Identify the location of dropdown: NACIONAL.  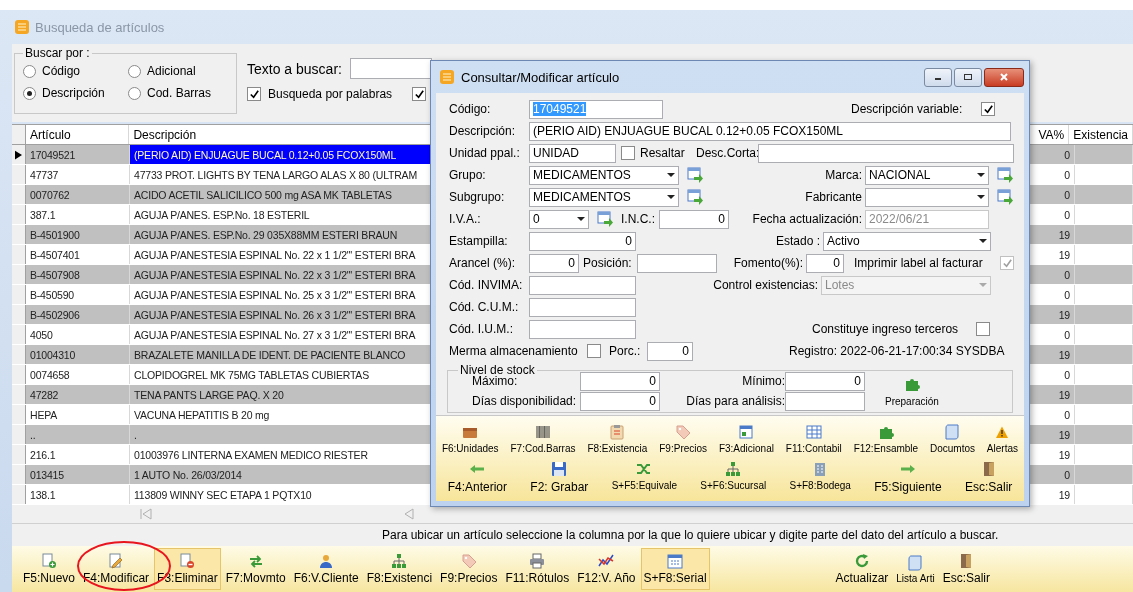
(927, 175).